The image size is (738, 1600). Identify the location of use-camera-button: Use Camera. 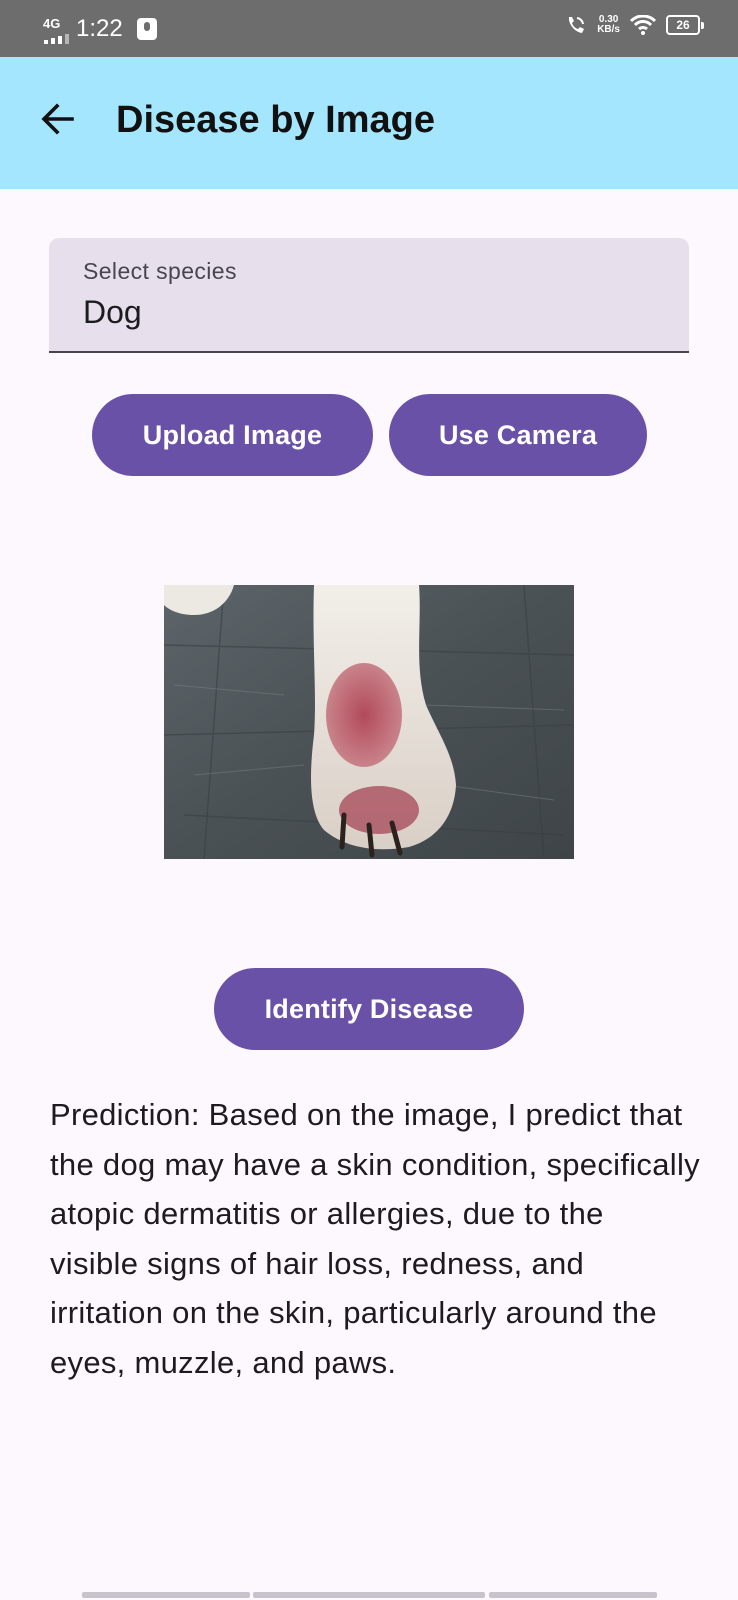
(518, 435).